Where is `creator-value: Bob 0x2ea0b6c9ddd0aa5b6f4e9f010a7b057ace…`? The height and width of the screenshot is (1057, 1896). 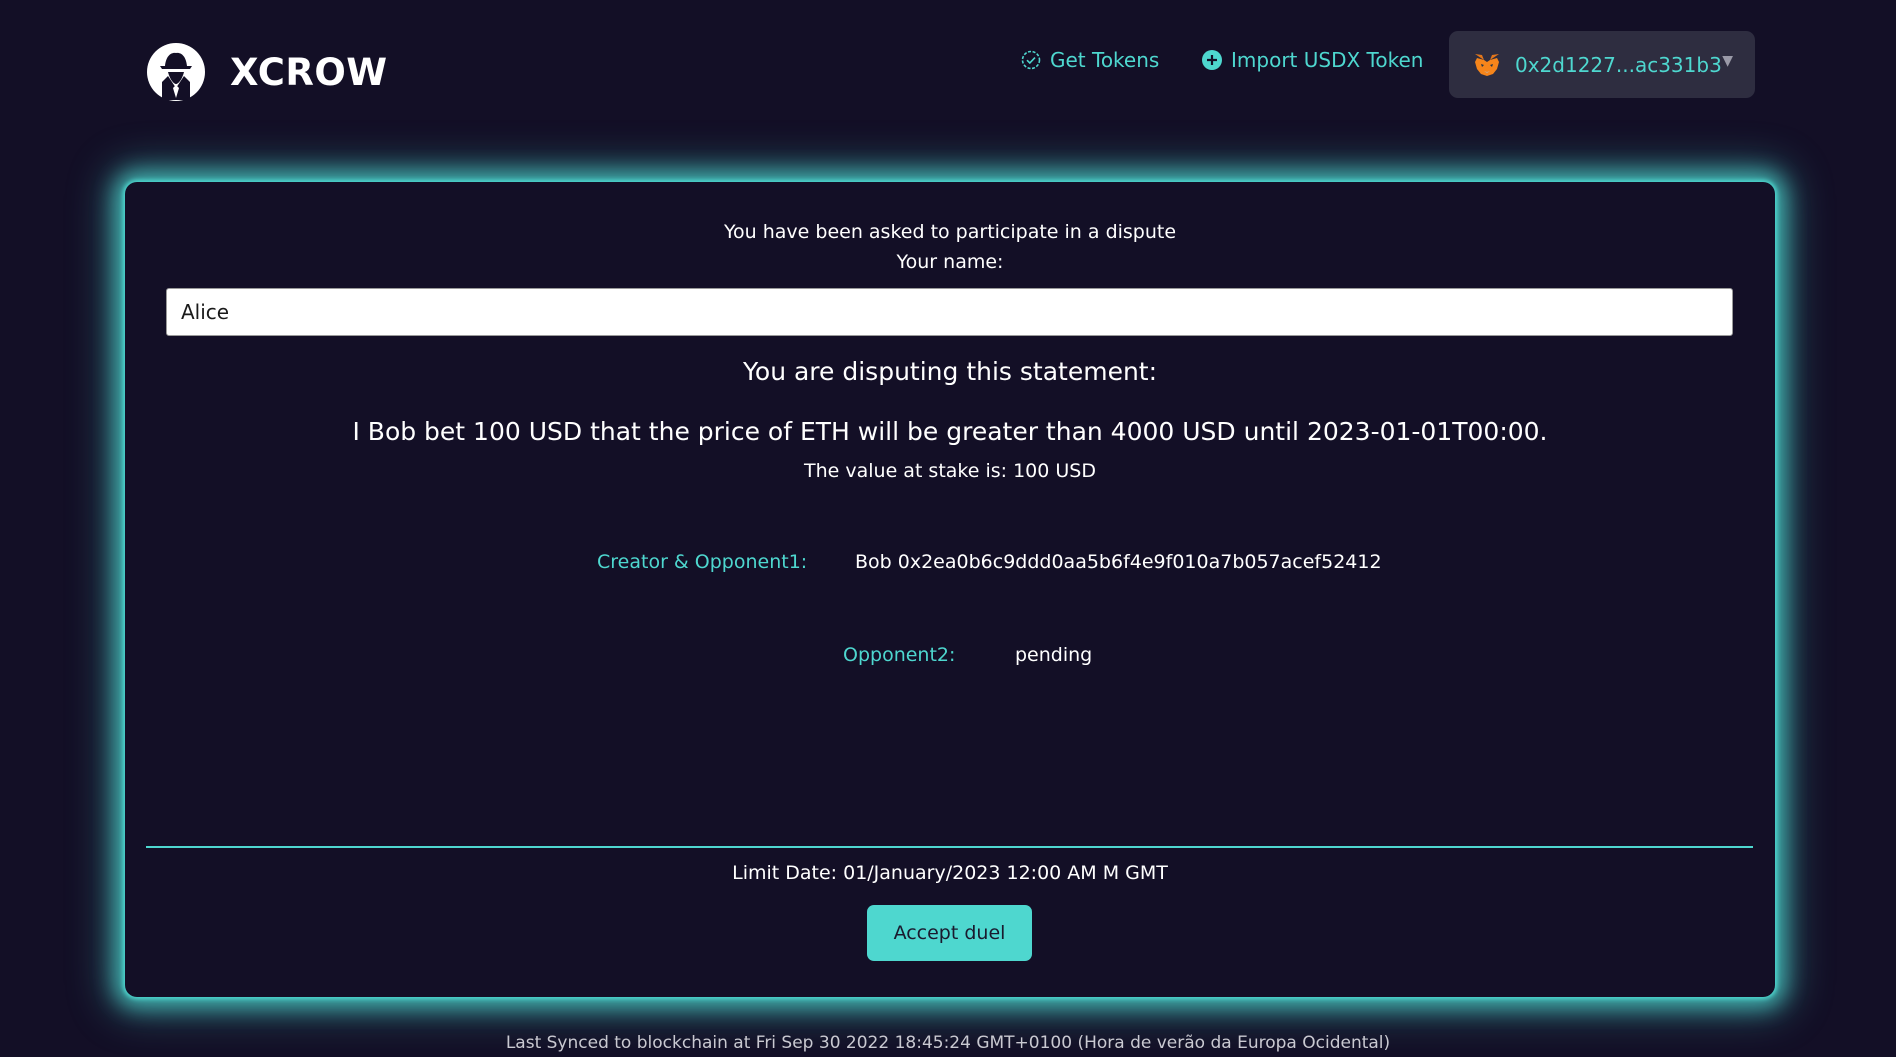 creator-value: Bob 0x2ea0b6c9ddd0aa5b6f4e9f010a7b057ace… is located at coordinates (1118, 562).